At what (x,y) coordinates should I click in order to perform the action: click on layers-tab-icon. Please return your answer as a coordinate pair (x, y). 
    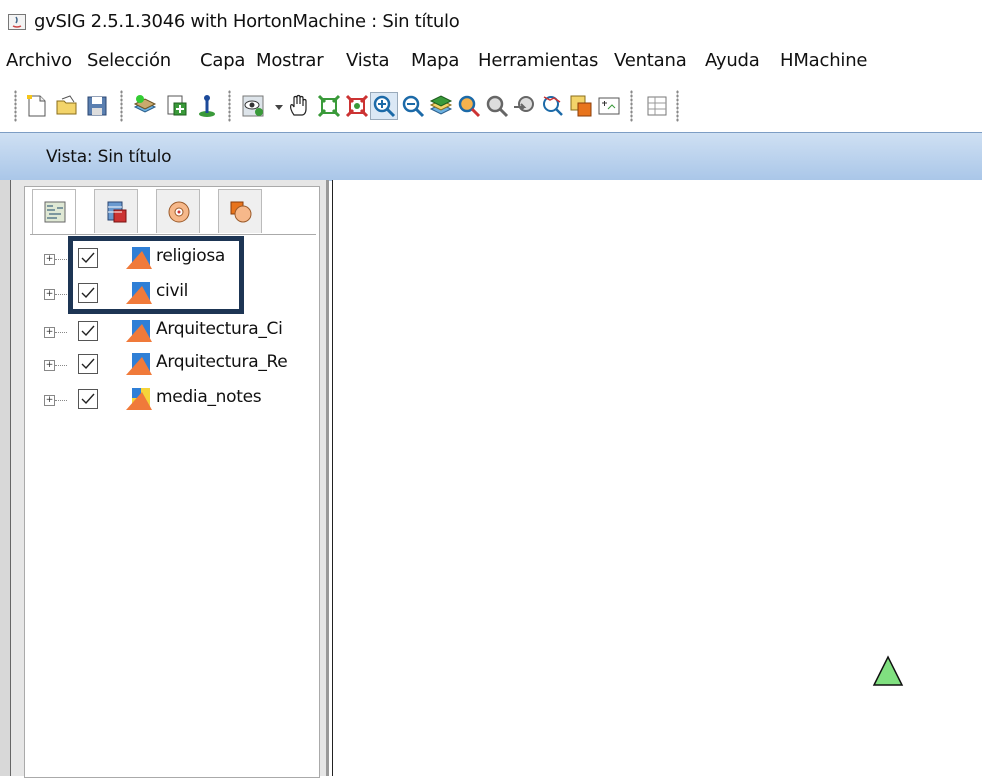
    Looking at the image, I should click on (55, 212).